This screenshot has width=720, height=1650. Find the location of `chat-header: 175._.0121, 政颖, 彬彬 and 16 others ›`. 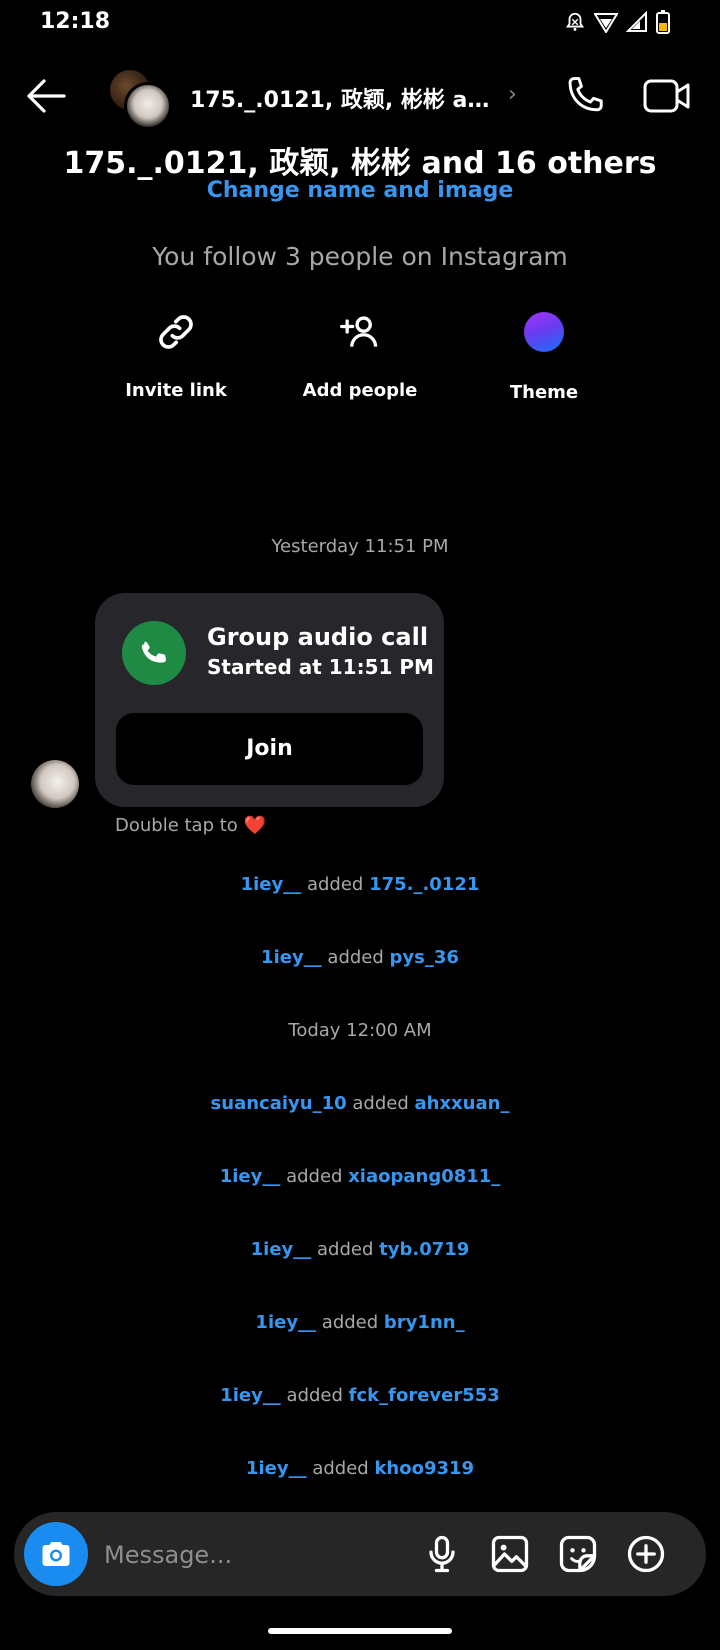

chat-header: 175._.0121, 政颖, 彬彬 and 16 others › is located at coordinates (360, 97).